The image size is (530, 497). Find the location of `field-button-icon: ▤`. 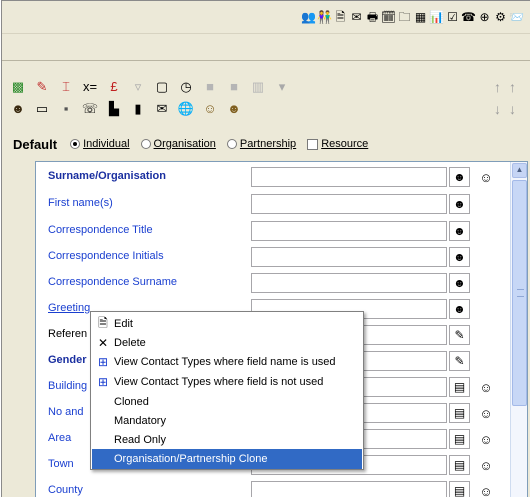

field-button-icon: ▤ is located at coordinates (459, 465).